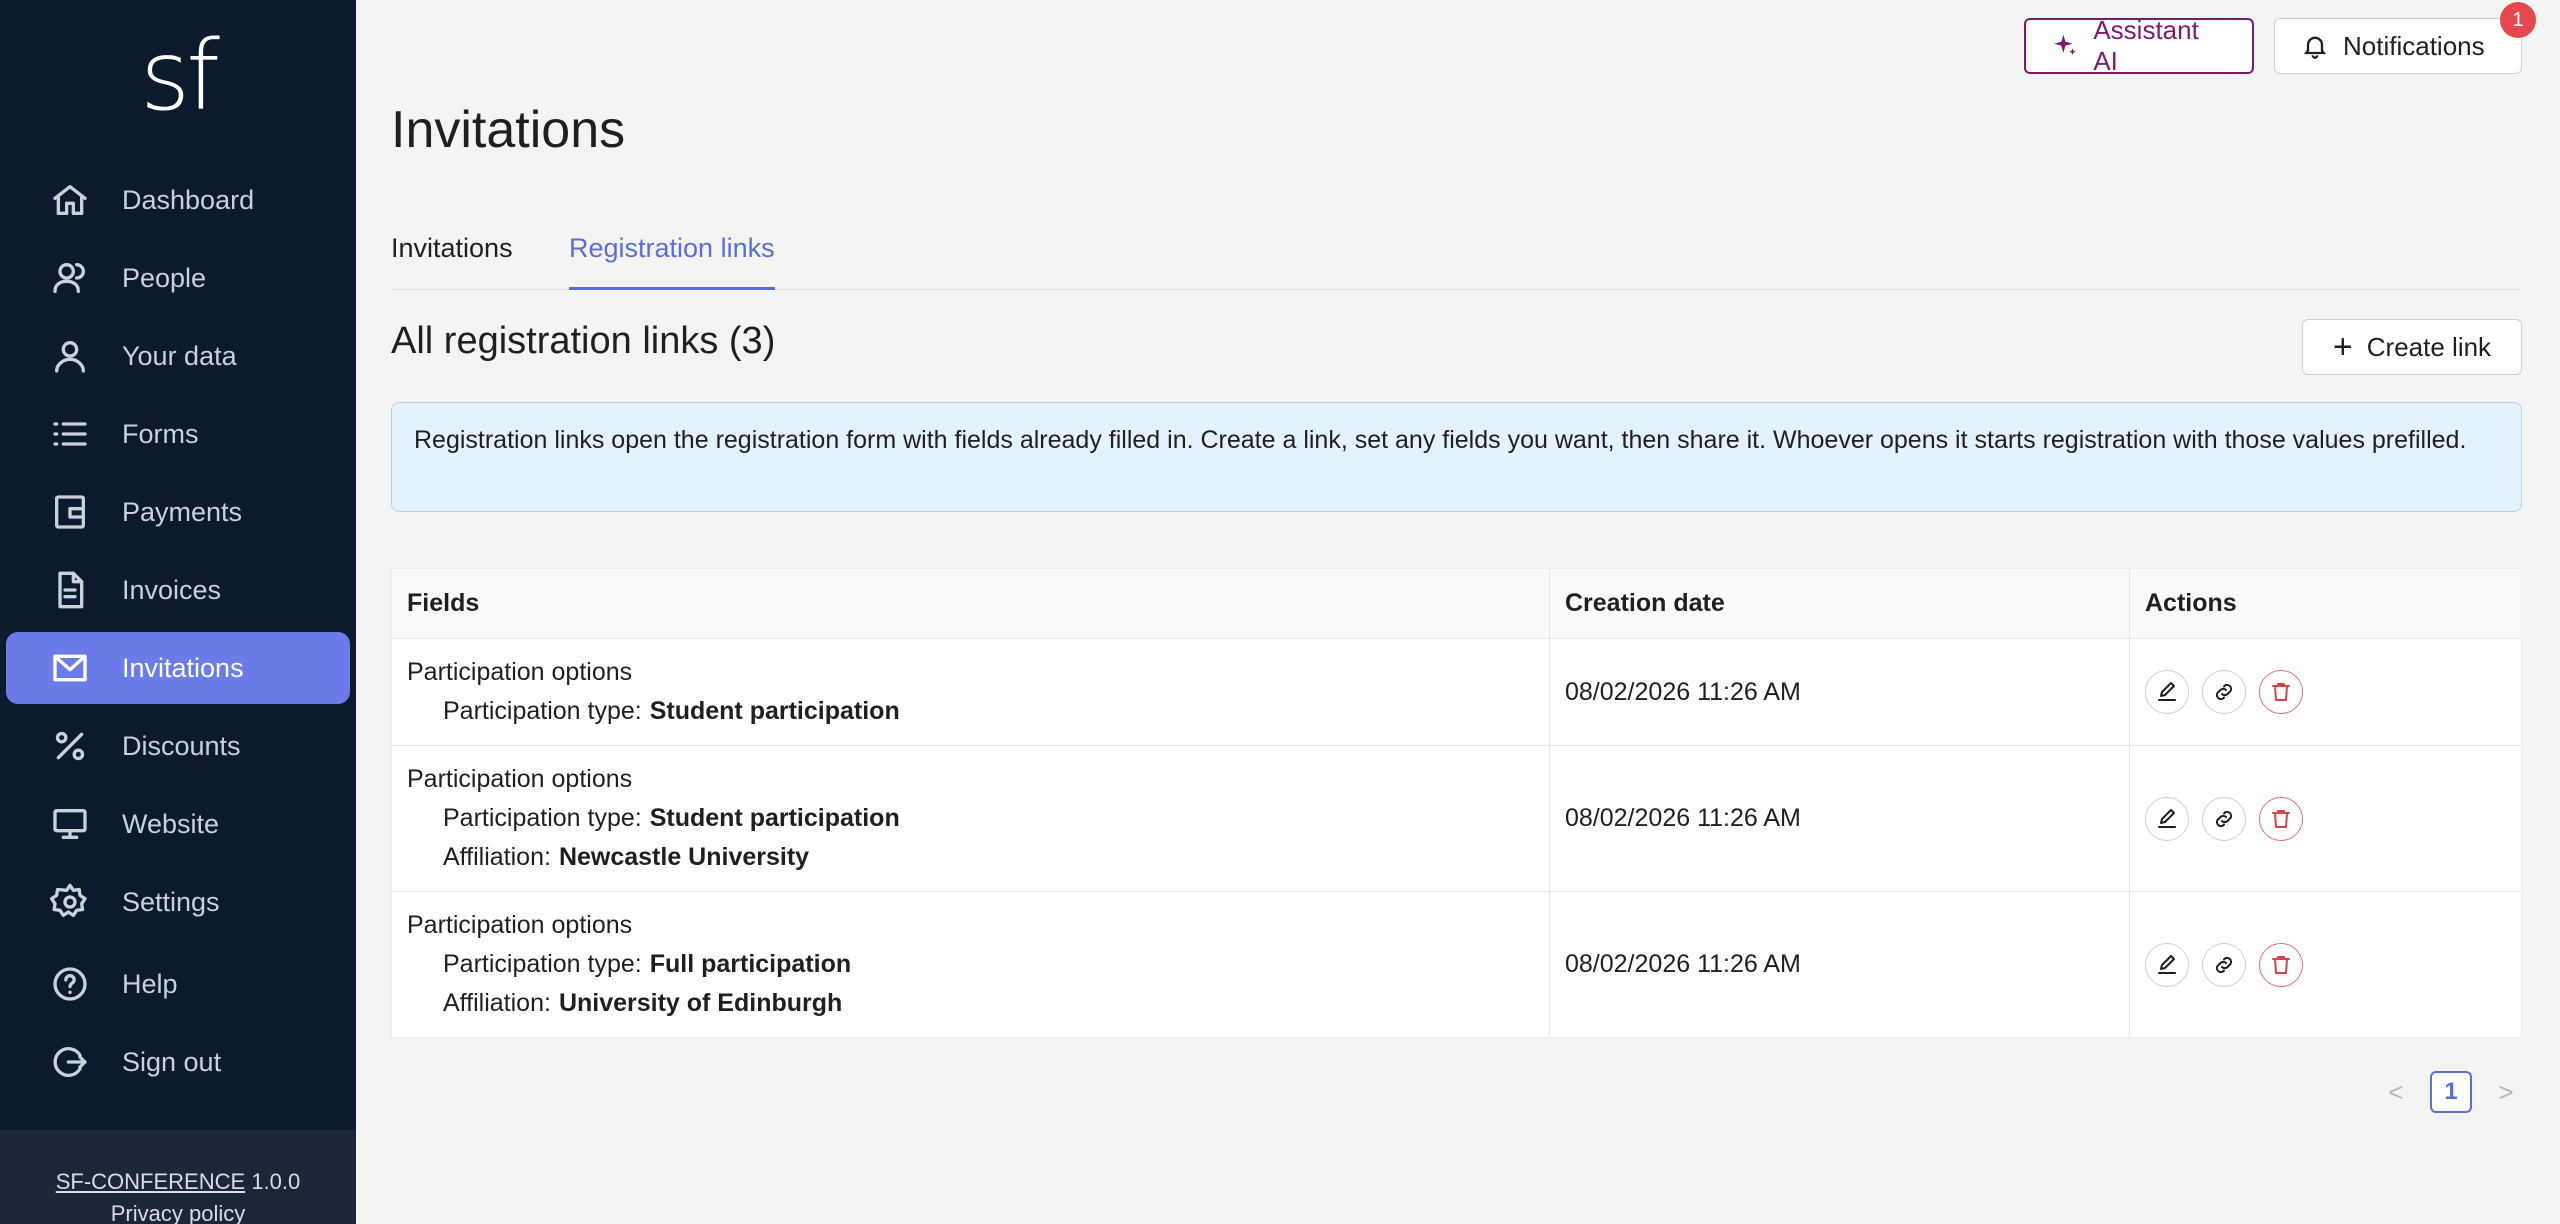 This screenshot has height=1224, width=2560. Describe the element at coordinates (70, 746) in the screenshot. I see `percent-icon` at that location.